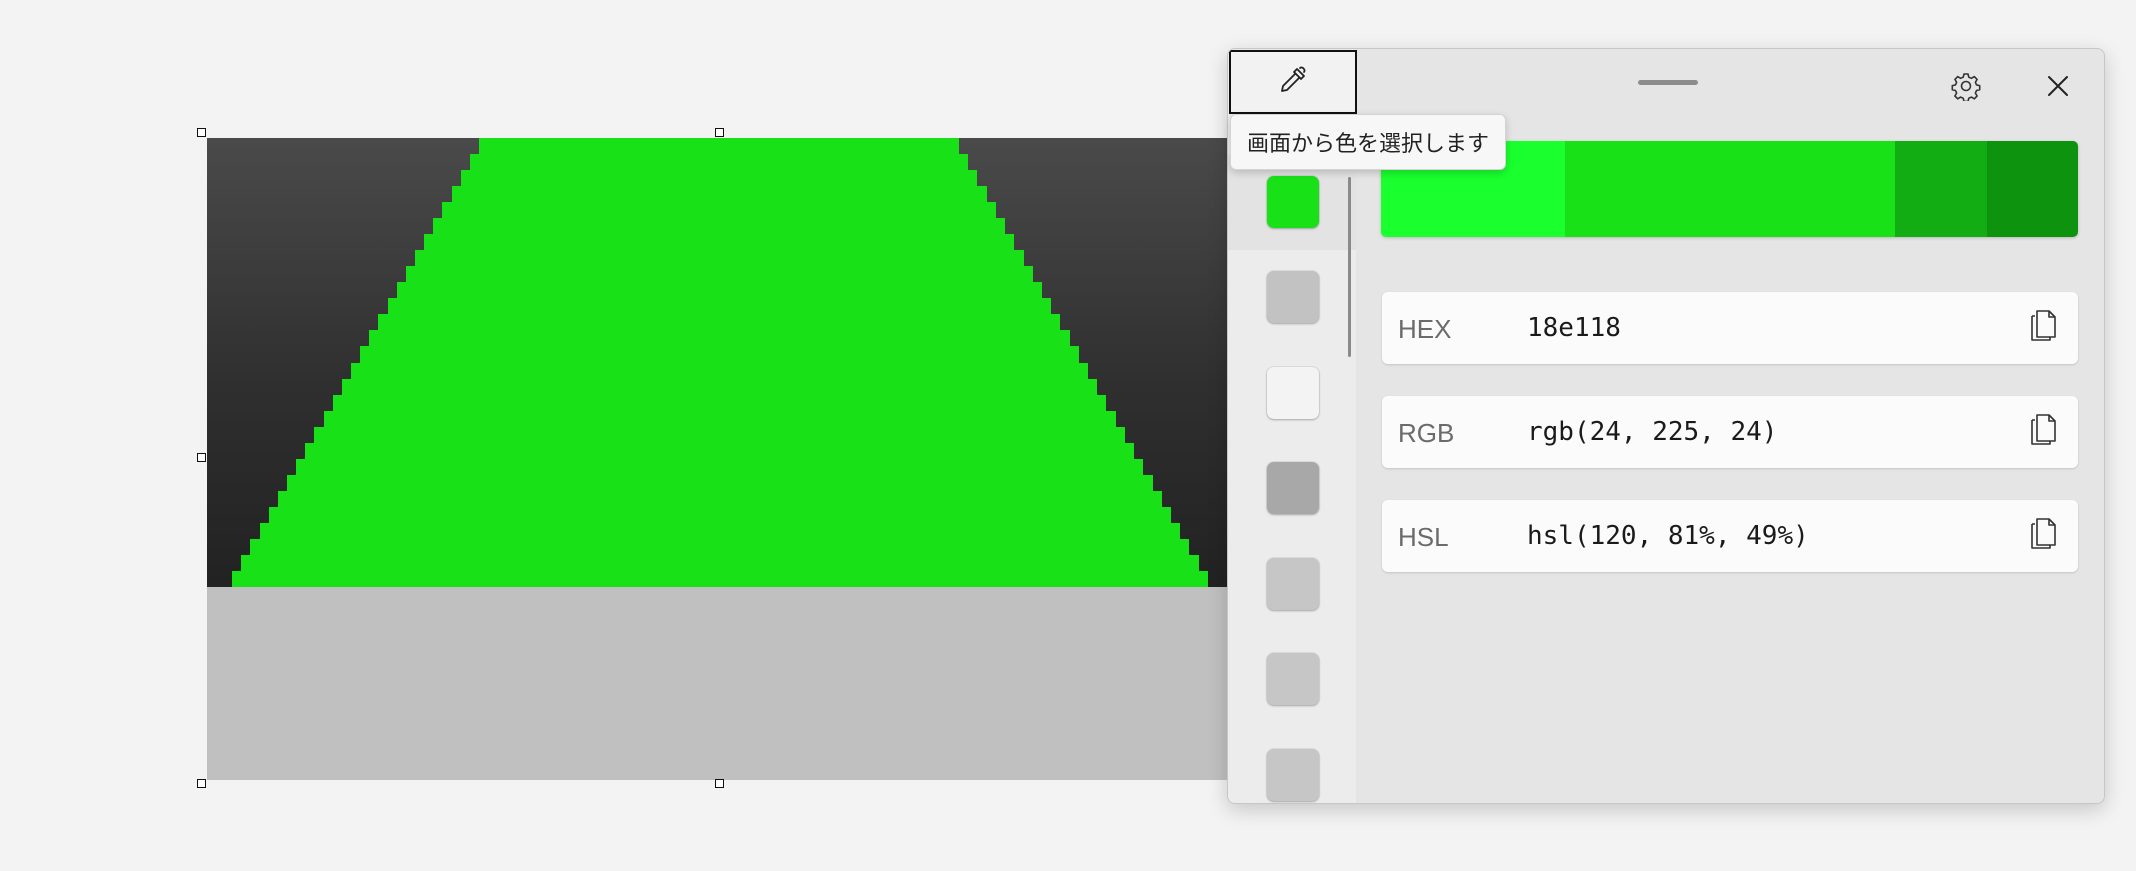 The height and width of the screenshot is (871, 2136). Describe the element at coordinates (1426, 433) in the screenshot. I see `format-label: RGB` at that location.